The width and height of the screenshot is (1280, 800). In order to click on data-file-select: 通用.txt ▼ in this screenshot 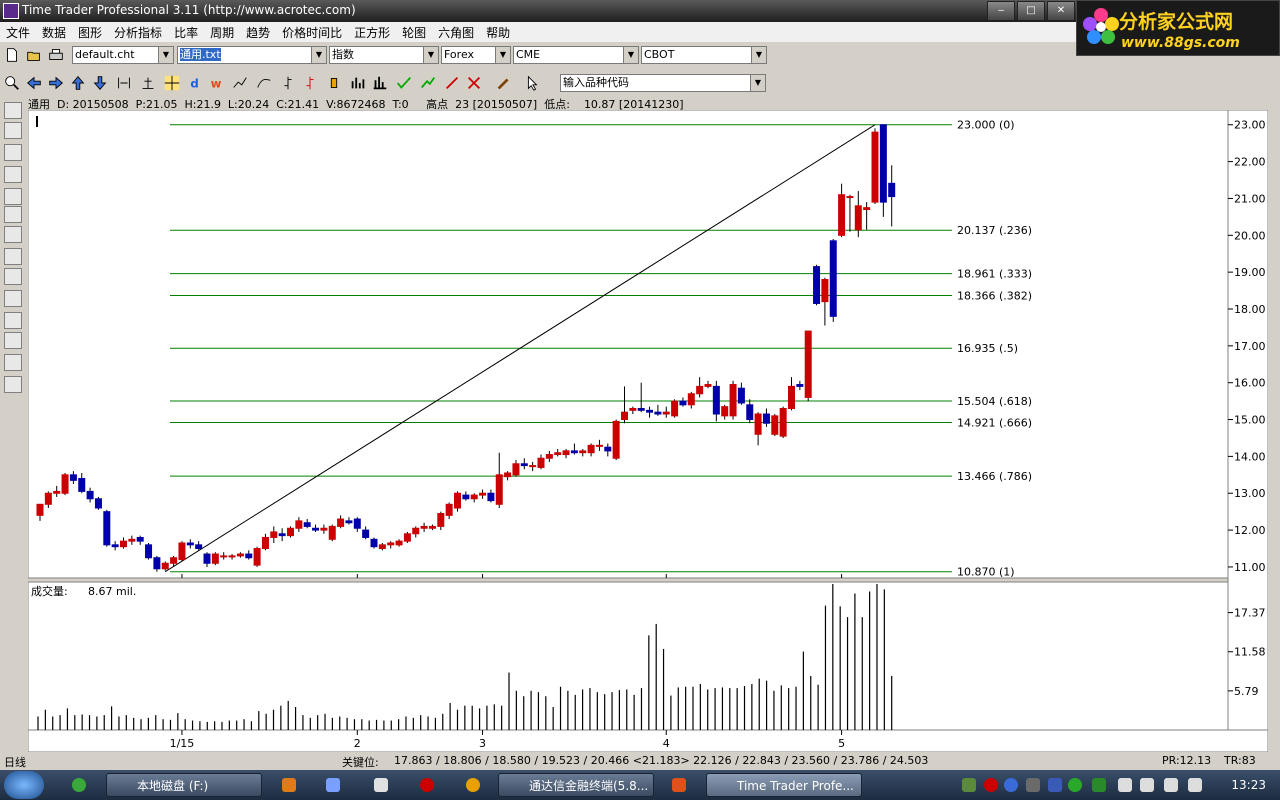, I will do `click(252, 55)`.